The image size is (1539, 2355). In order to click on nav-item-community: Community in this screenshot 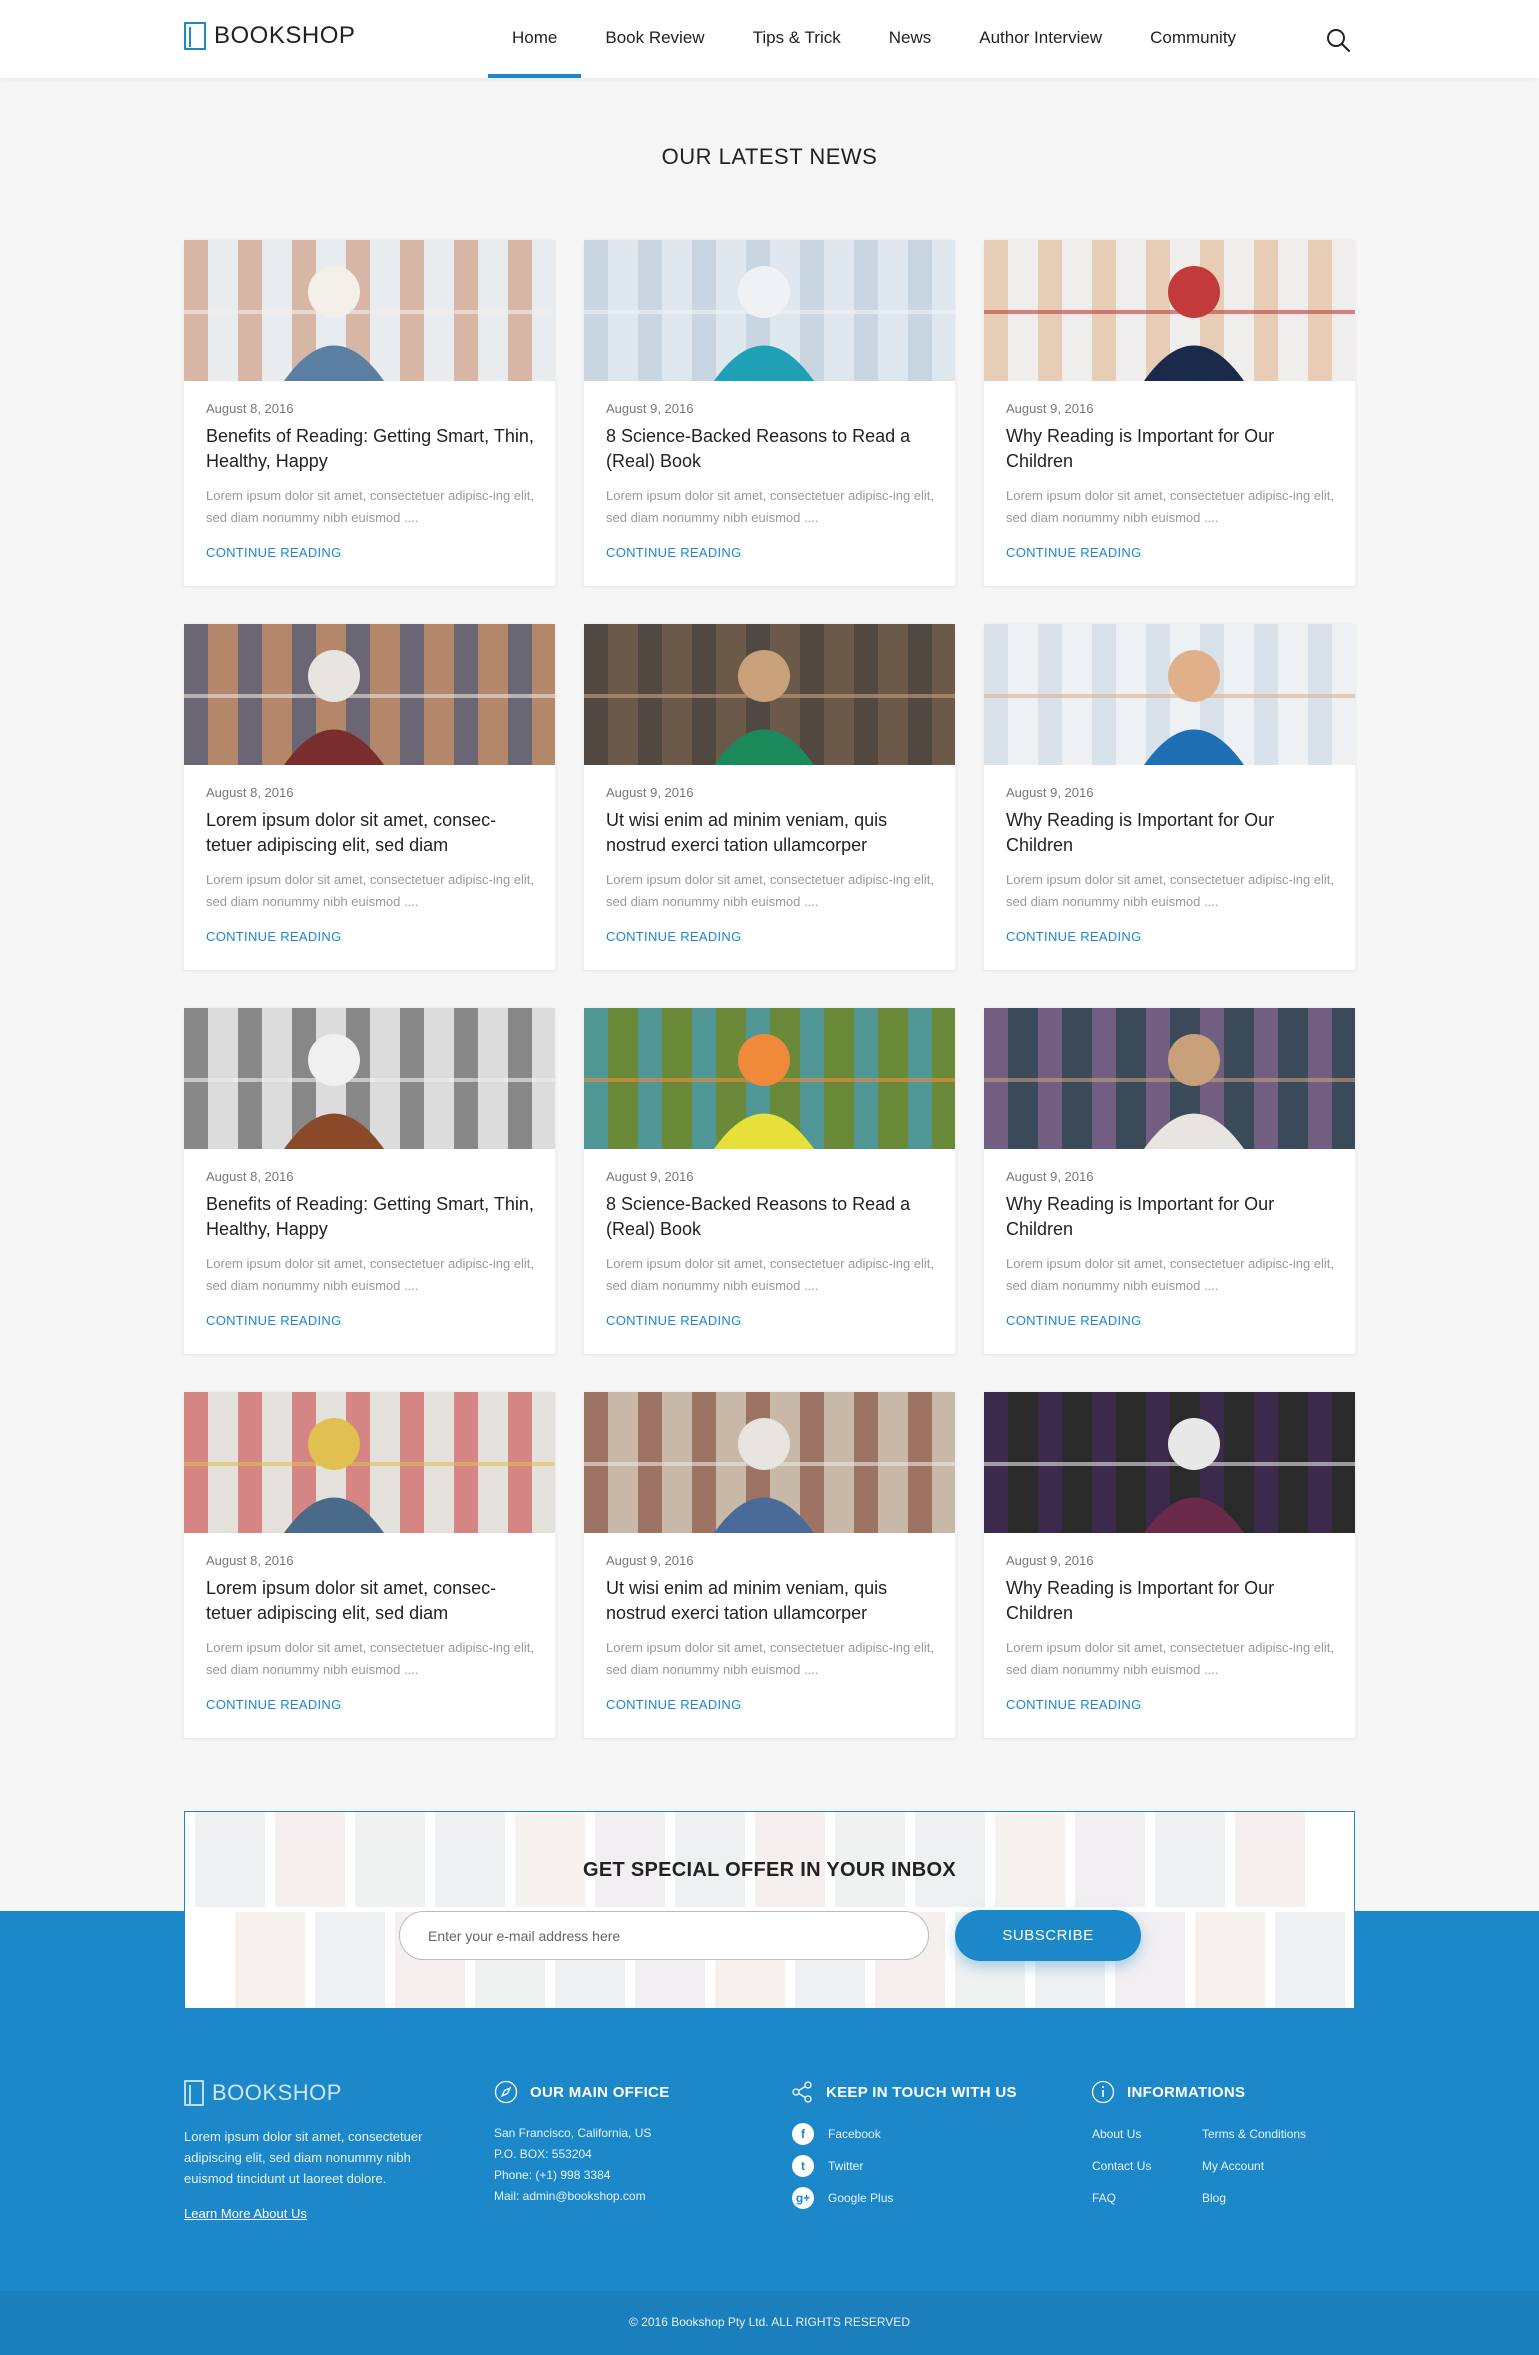, I will do `click(1193, 39)`.